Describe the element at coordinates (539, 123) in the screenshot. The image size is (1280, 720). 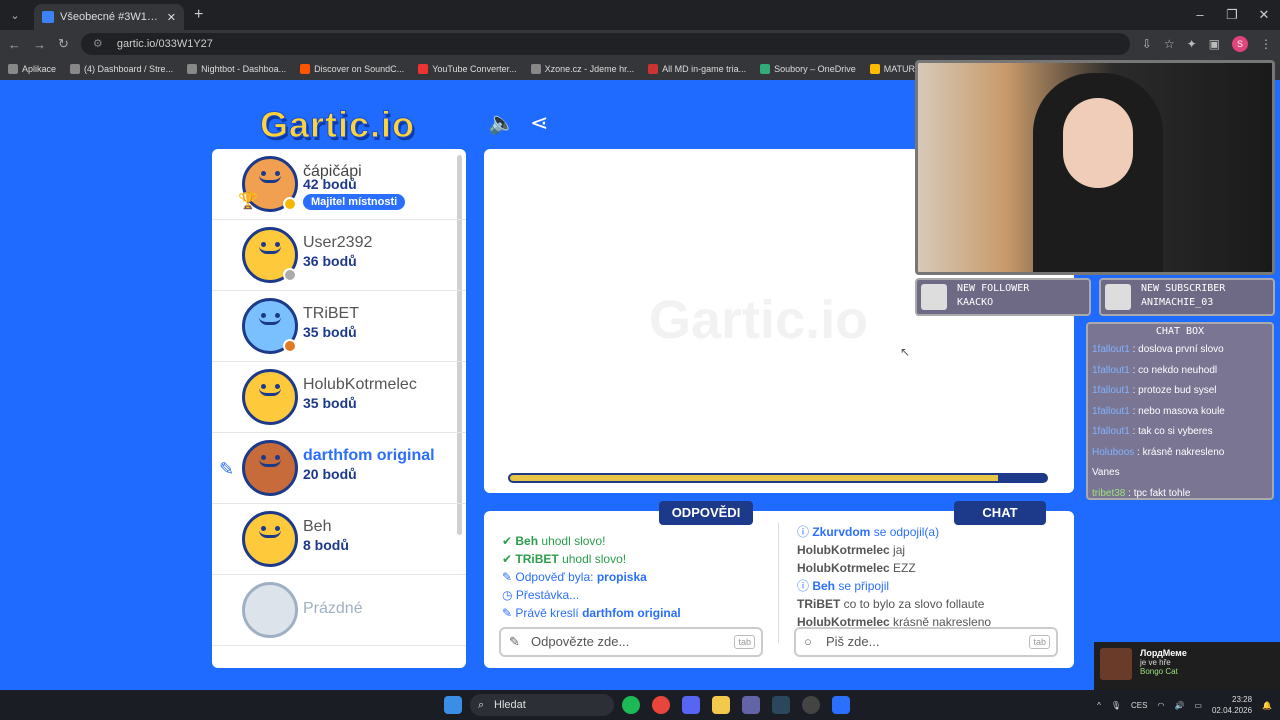
I see `share-icon: ⋖` at that location.